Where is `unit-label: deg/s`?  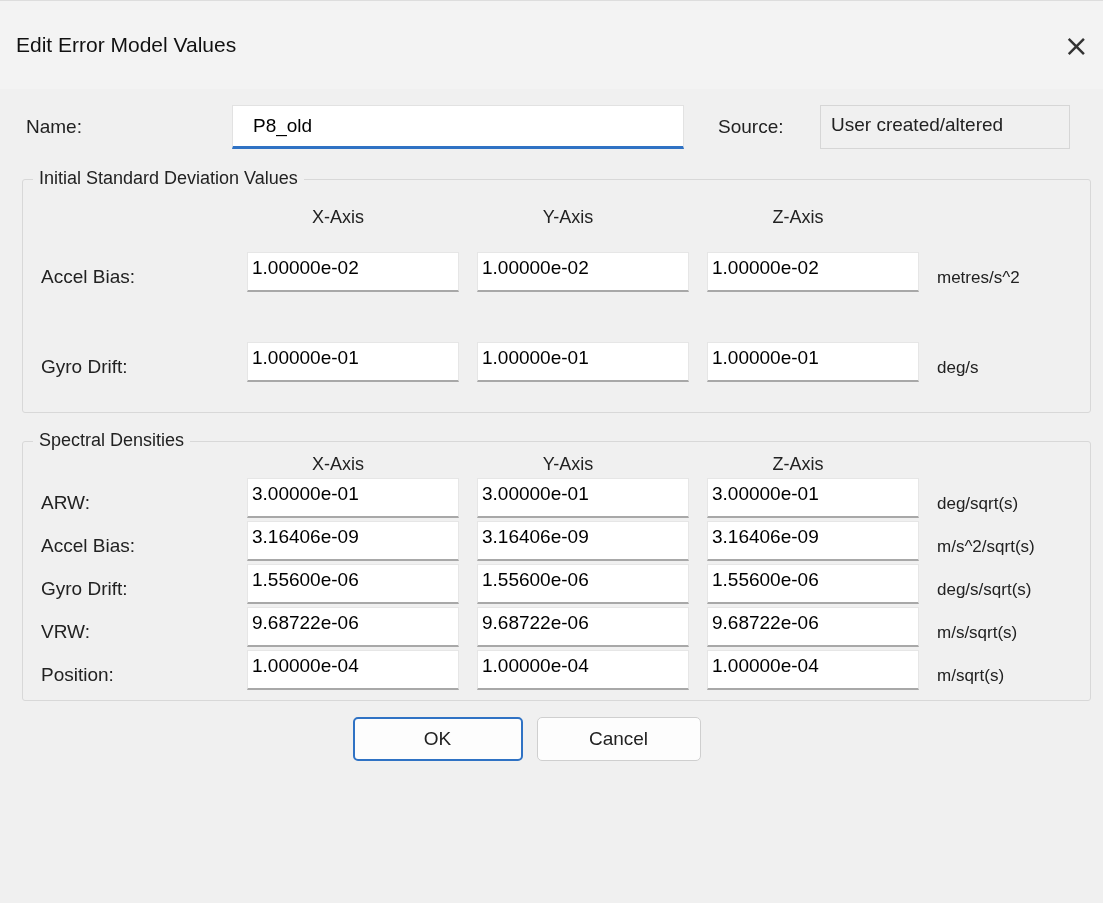 unit-label: deg/s is located at coordinates (958, 367).